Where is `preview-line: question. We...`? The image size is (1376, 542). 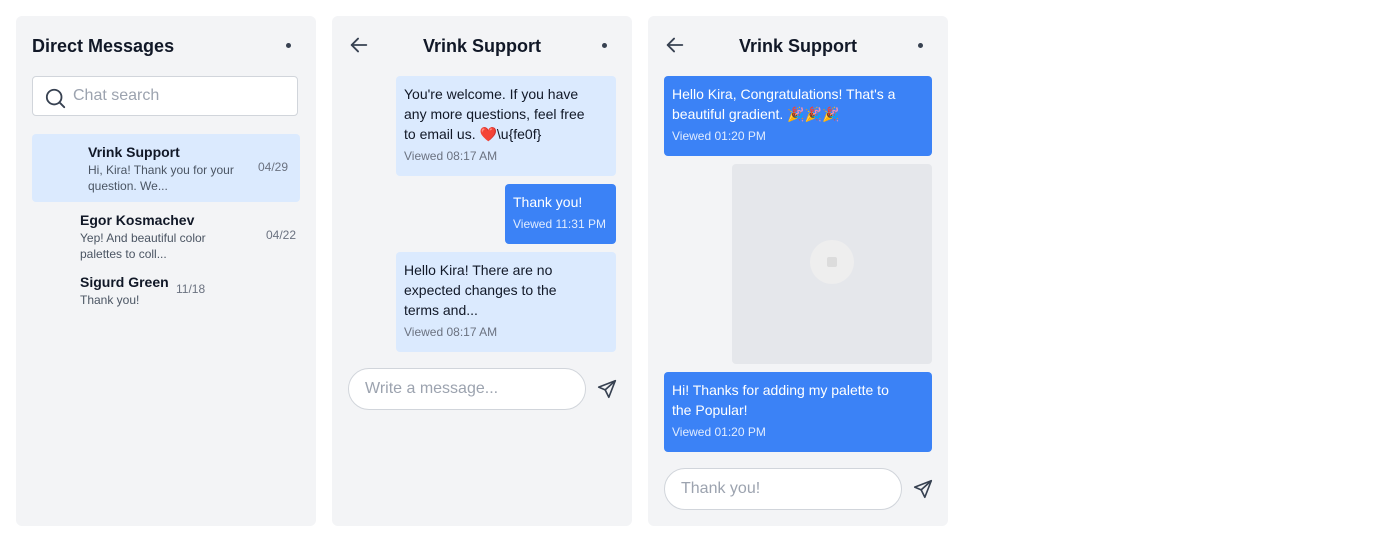 preview-line: question. We... is located at coordinates (128, 186).